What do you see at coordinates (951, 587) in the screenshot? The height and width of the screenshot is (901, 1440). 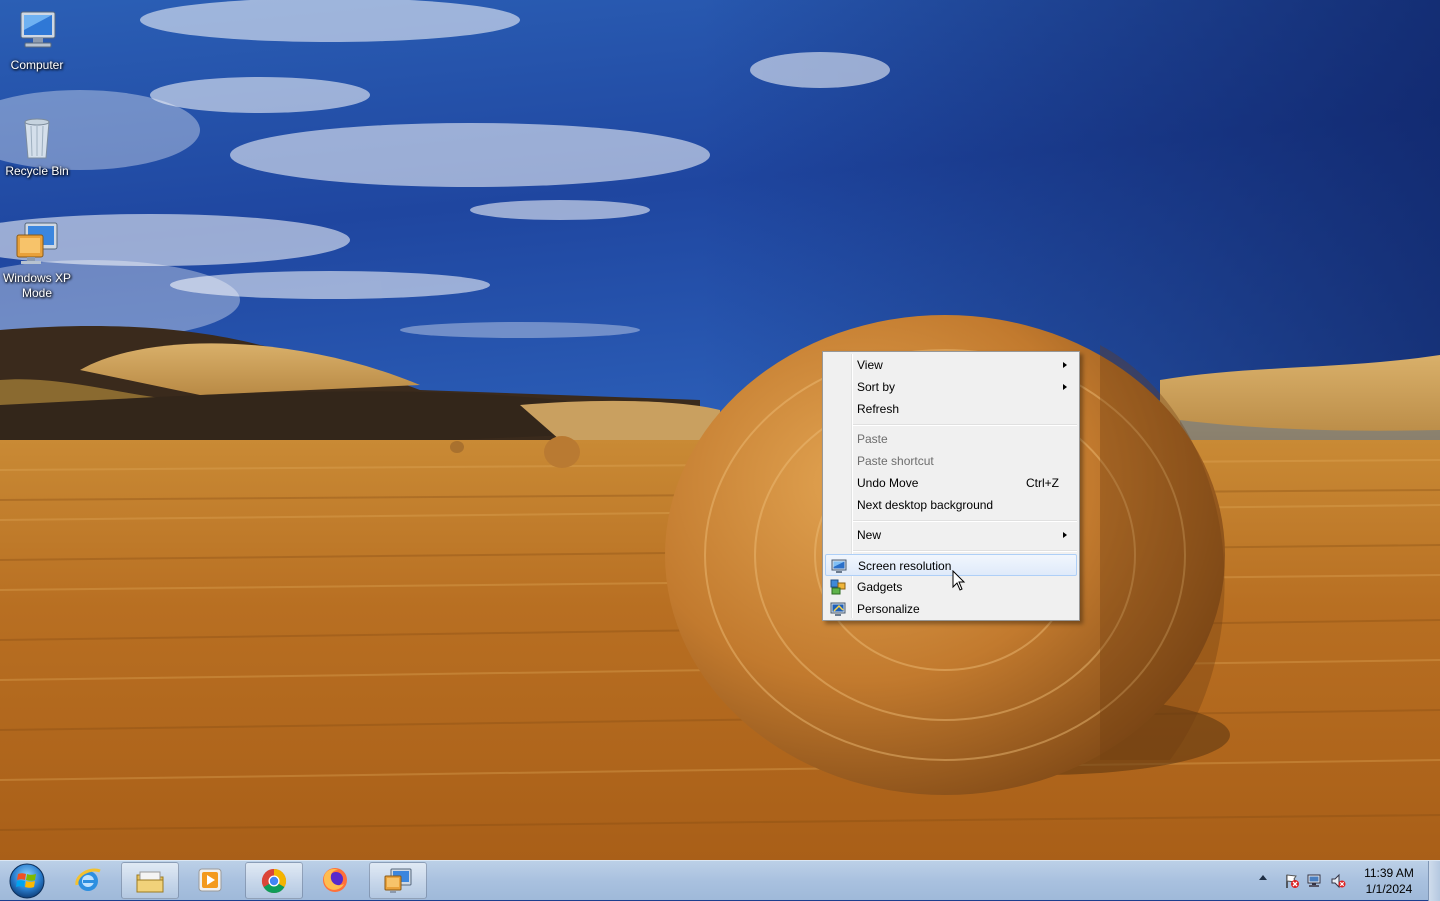 I see `menu-item-gadgets: Gadgets` at bounding box center [951, 587].